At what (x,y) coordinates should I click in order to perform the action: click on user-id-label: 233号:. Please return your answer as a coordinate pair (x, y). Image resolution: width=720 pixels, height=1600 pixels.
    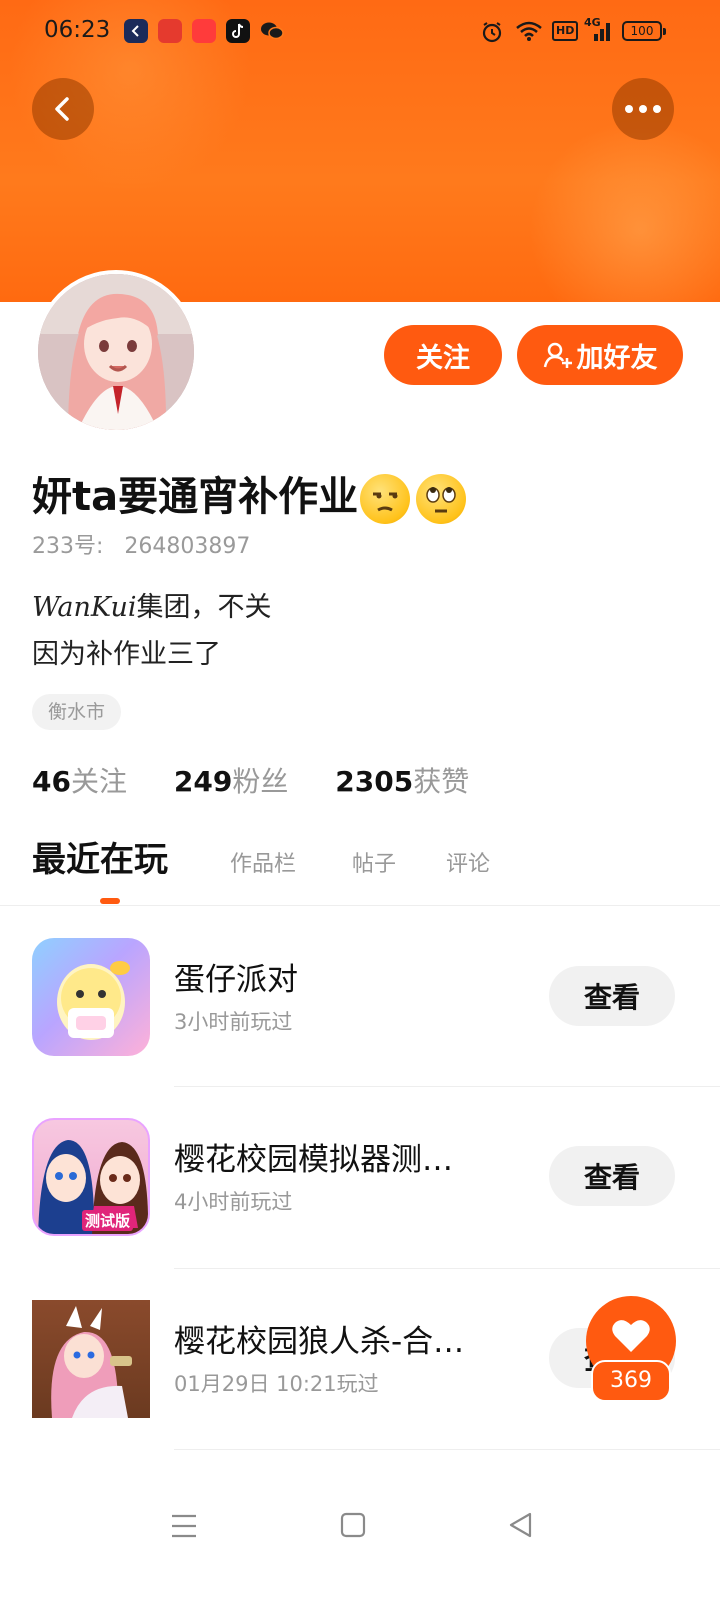
    Looking at the image, I should click on (68, 546).